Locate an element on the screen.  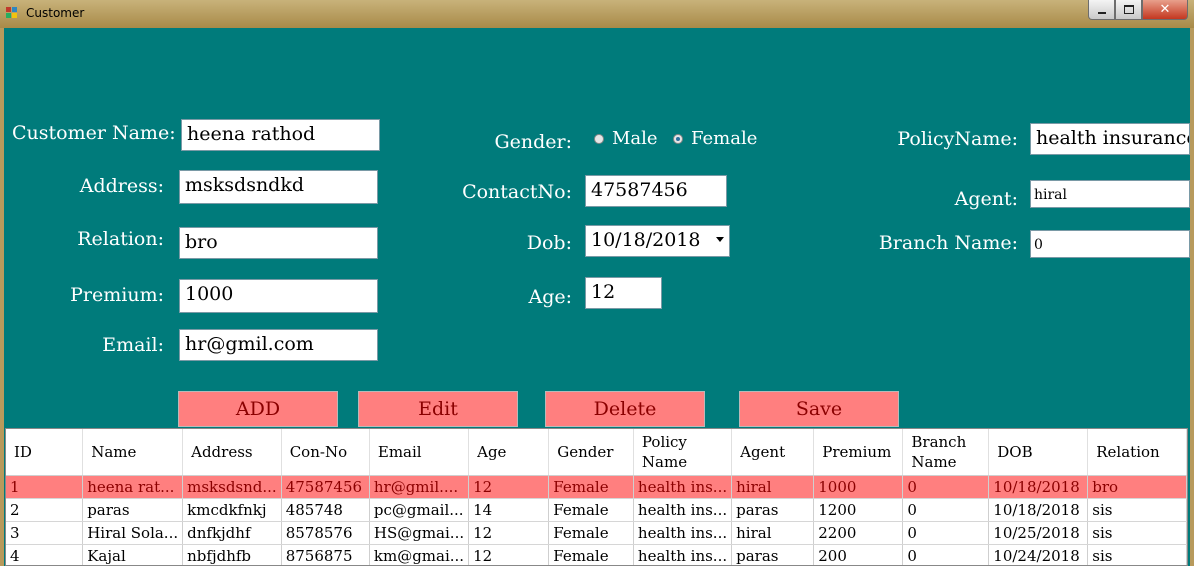
maximize-icon is located at coordinates (1128, 9).